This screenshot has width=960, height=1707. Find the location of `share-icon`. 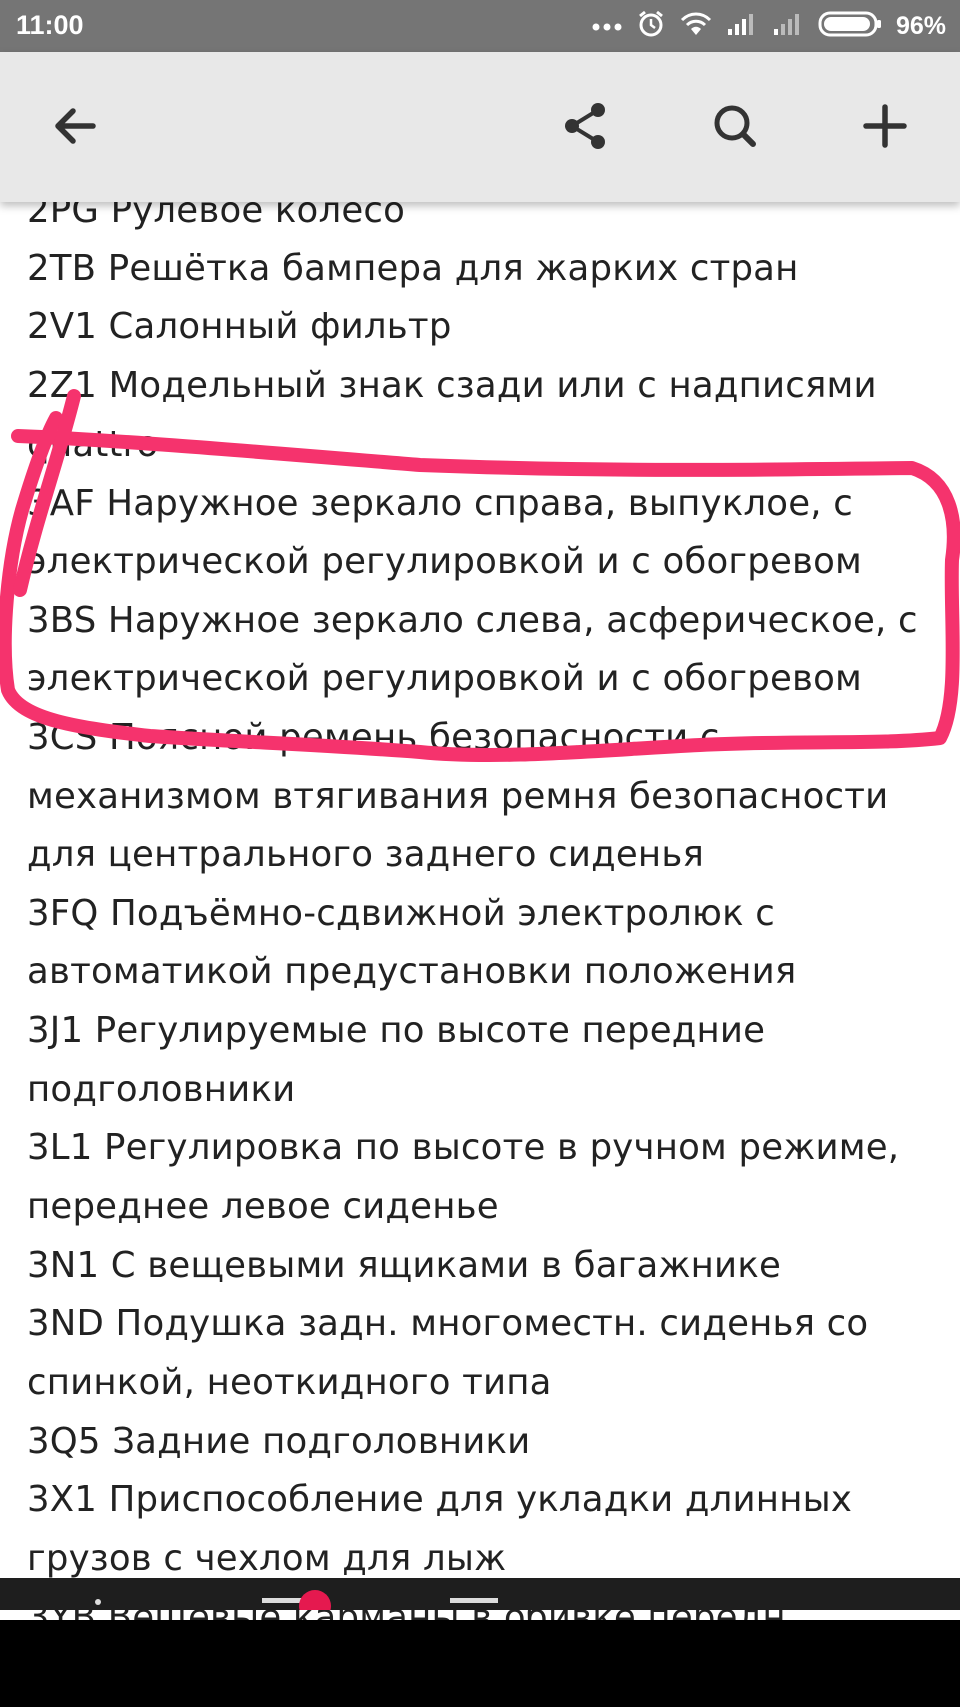

share-icon is located at coordinates (586, 128).